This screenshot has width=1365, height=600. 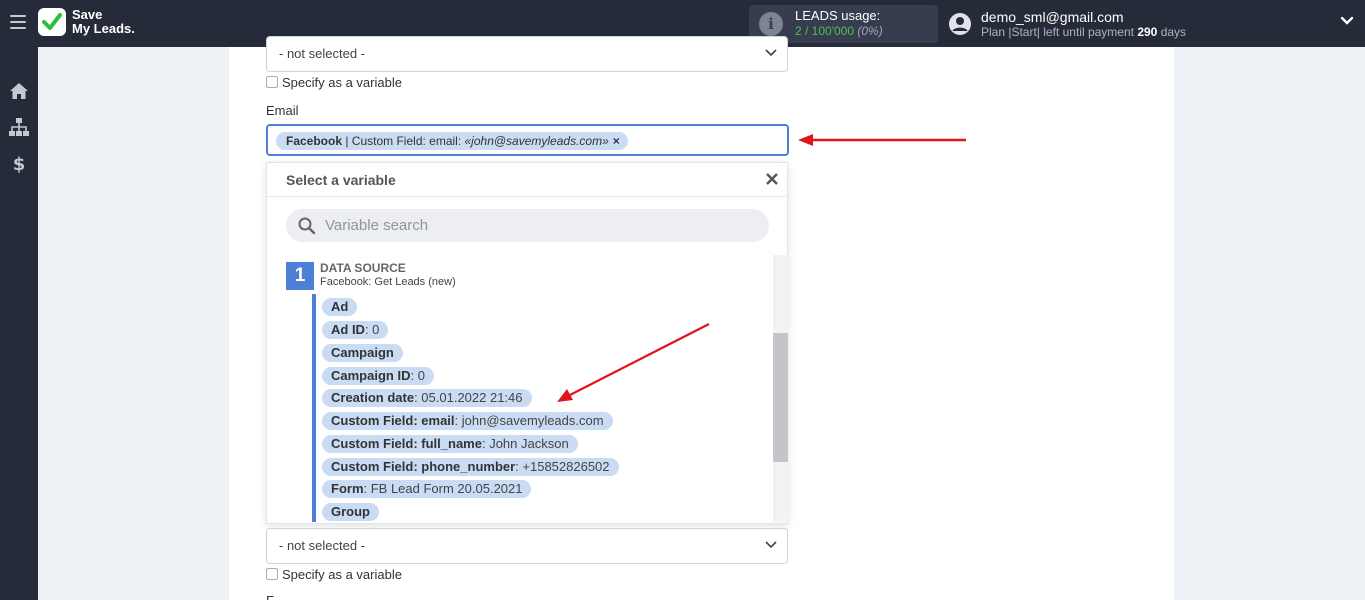 What do you see at coordinates (838, 15) in the screenshot?
I see `usage-label: LEADS usage:` at bounding box center [838, 15].